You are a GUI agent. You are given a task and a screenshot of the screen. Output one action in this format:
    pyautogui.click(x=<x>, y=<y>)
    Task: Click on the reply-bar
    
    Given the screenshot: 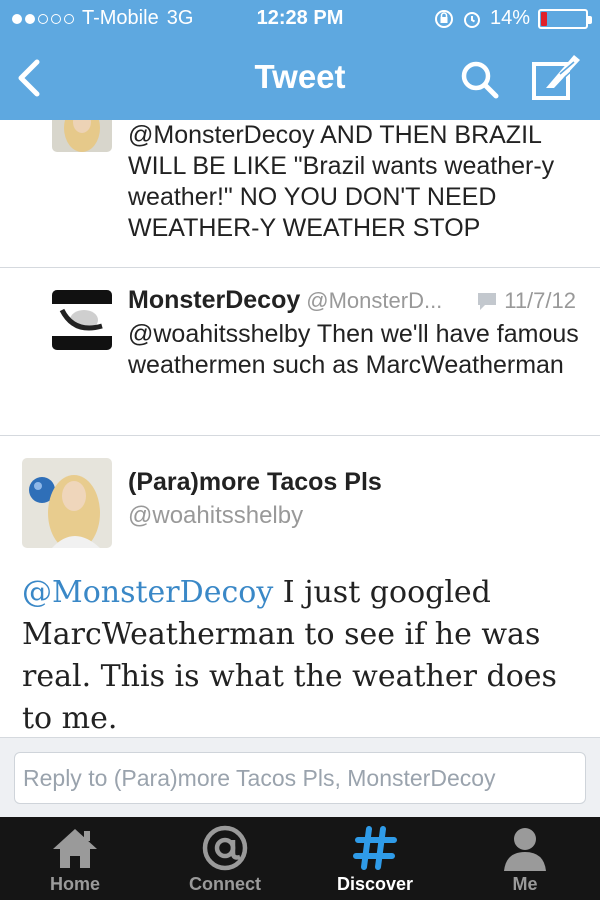 What is the action you would take?
    pyautogui.click(x=300, y=777)
    